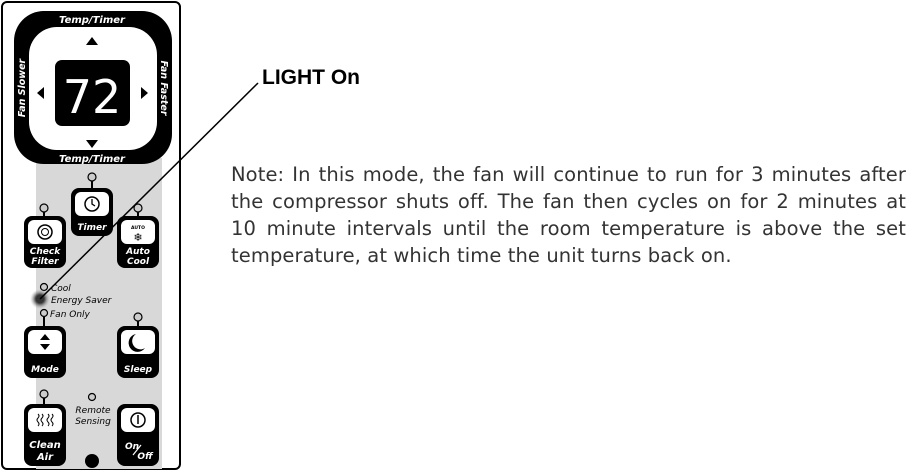  I want to click on temperature-value: 72, so click(92, 97).